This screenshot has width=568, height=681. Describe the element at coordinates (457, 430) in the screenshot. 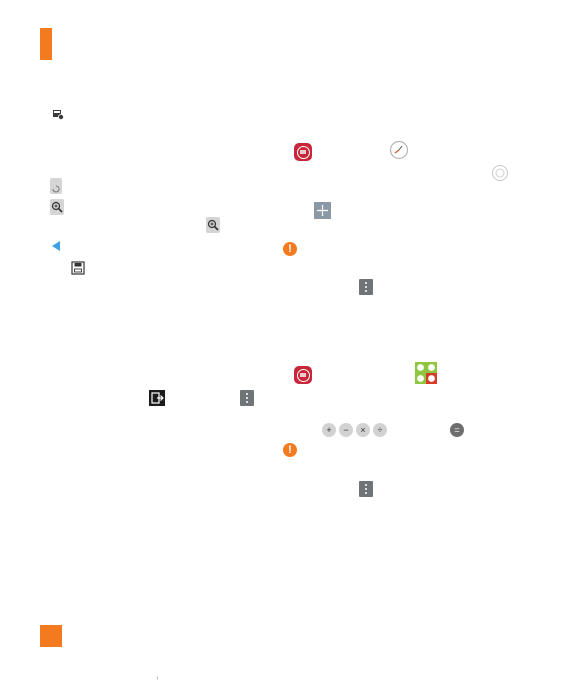

I see `equals-button: =` at that location.